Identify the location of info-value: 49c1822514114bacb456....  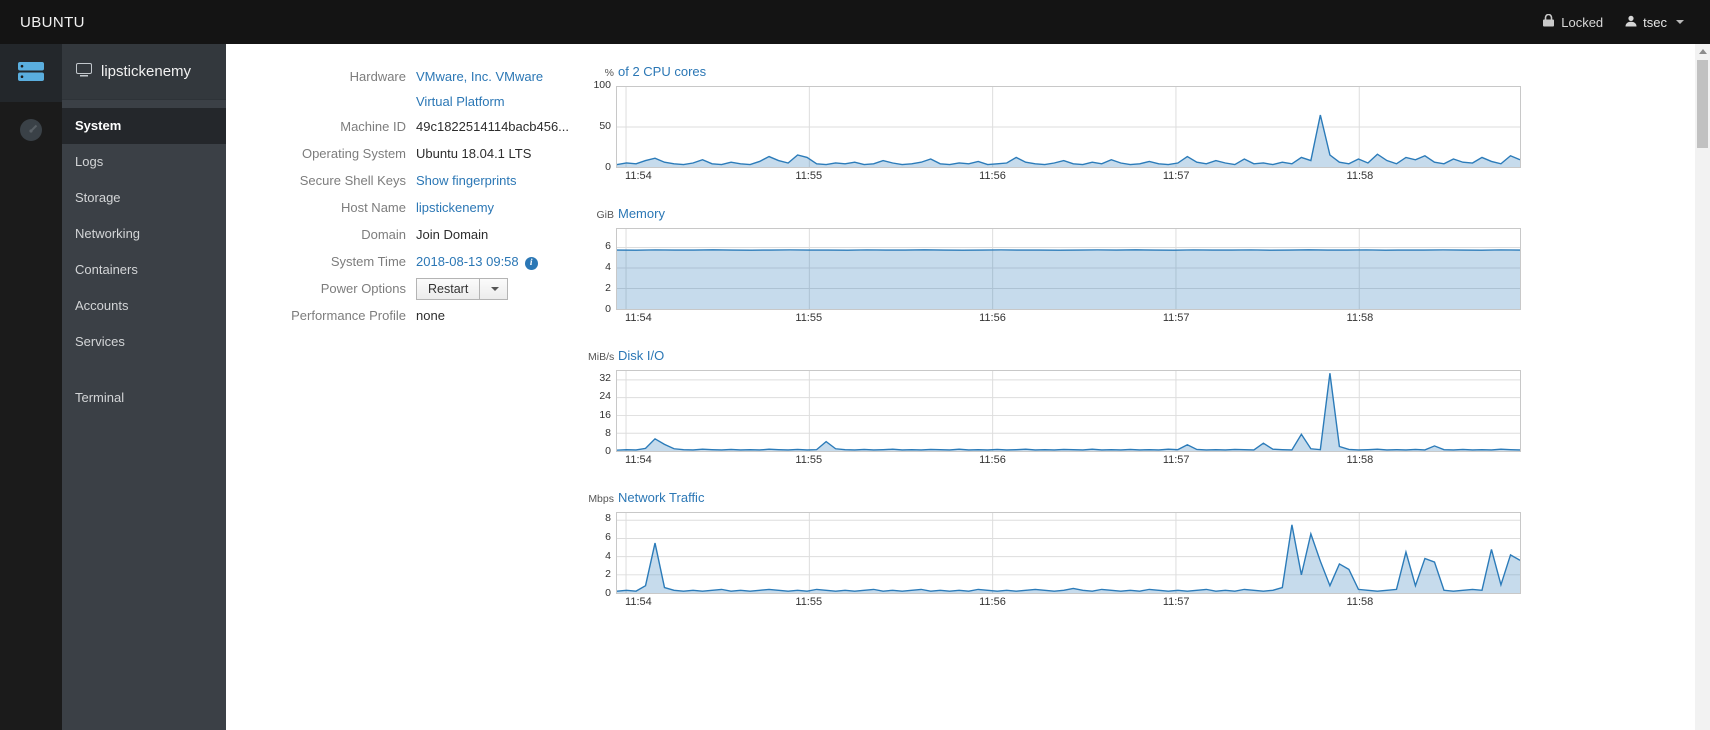
(492, 127).